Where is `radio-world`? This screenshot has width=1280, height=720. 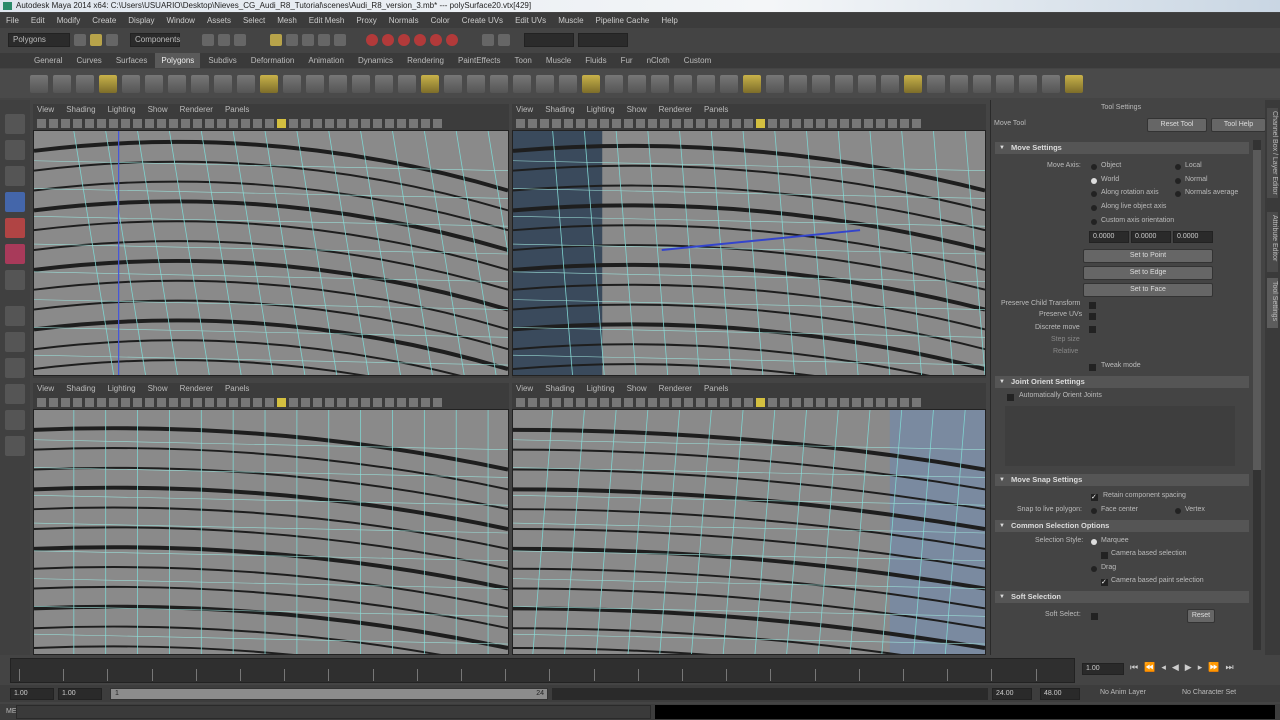
radio-world is located at coordinates (1094, 181).